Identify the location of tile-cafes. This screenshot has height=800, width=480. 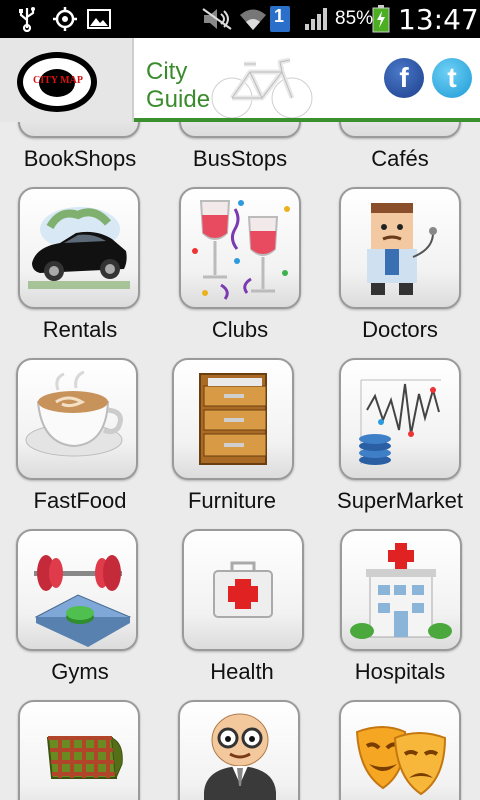
(400, 130).